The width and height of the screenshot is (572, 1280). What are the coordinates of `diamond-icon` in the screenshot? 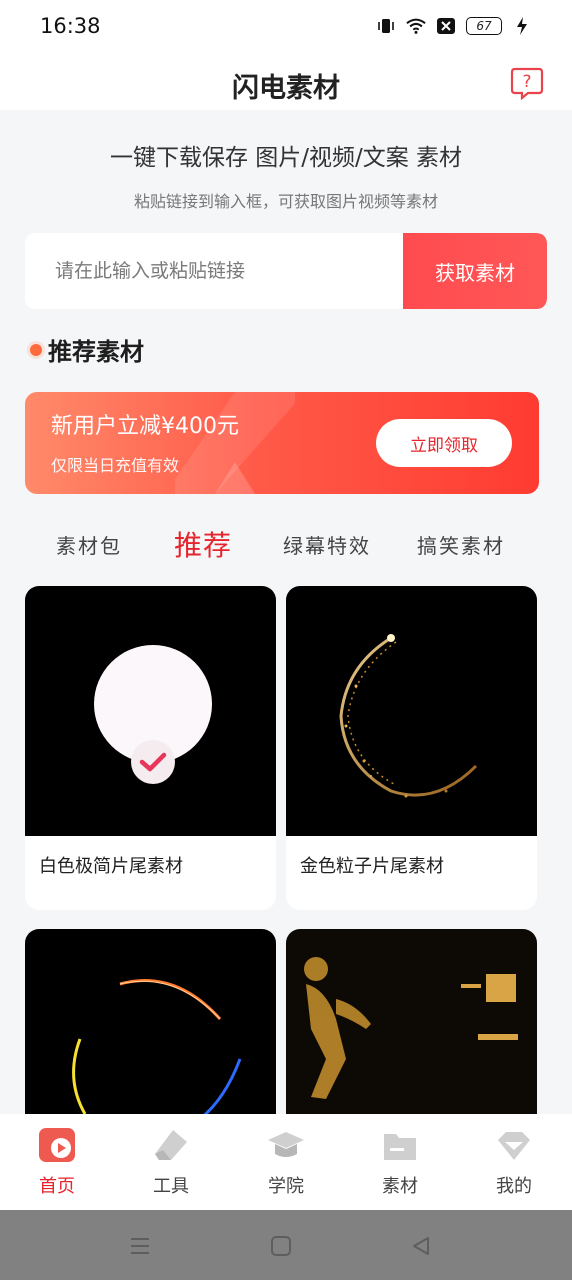 It's located at (514, 1146).